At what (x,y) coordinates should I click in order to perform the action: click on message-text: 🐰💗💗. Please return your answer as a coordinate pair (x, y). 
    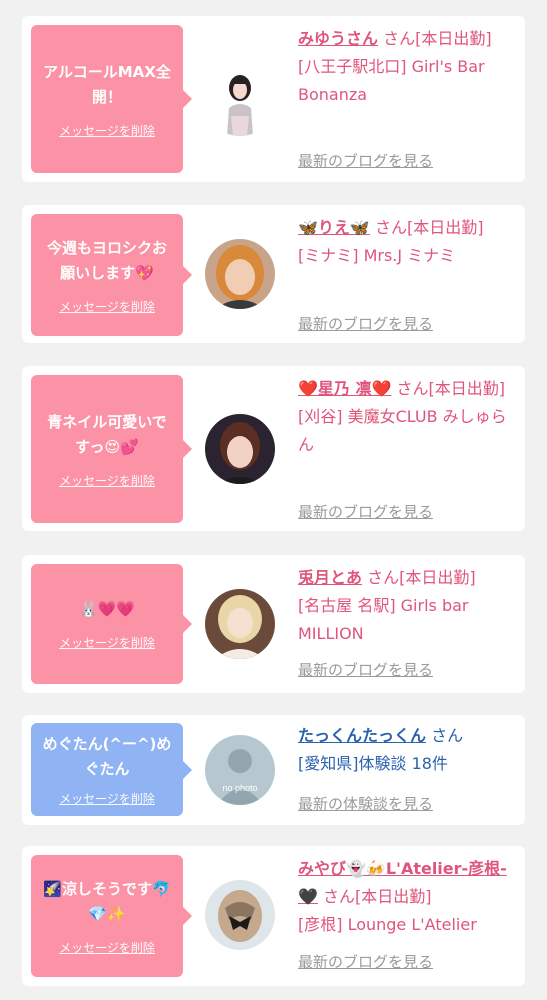
    Looking at the image, I should click on (107, 609).